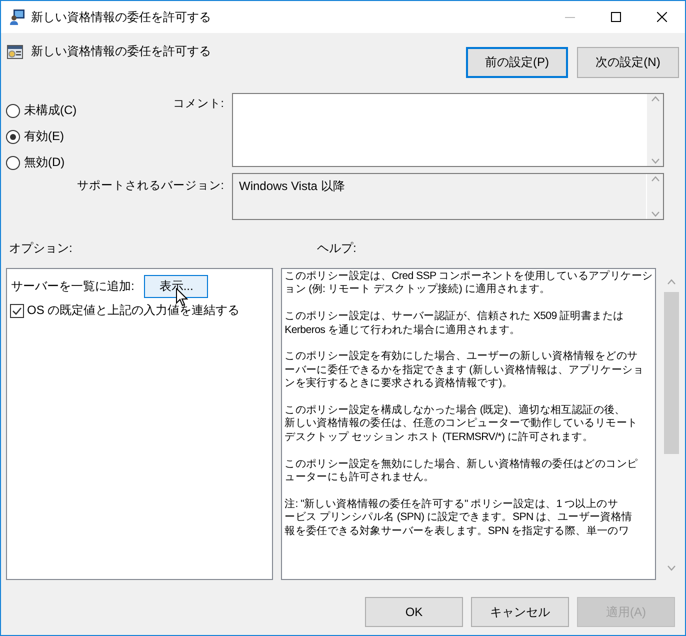 Image resolution: width=686 pixels, height=636 pixels. I want to click on nav-button: 前の設定(P), so click(517, 62).